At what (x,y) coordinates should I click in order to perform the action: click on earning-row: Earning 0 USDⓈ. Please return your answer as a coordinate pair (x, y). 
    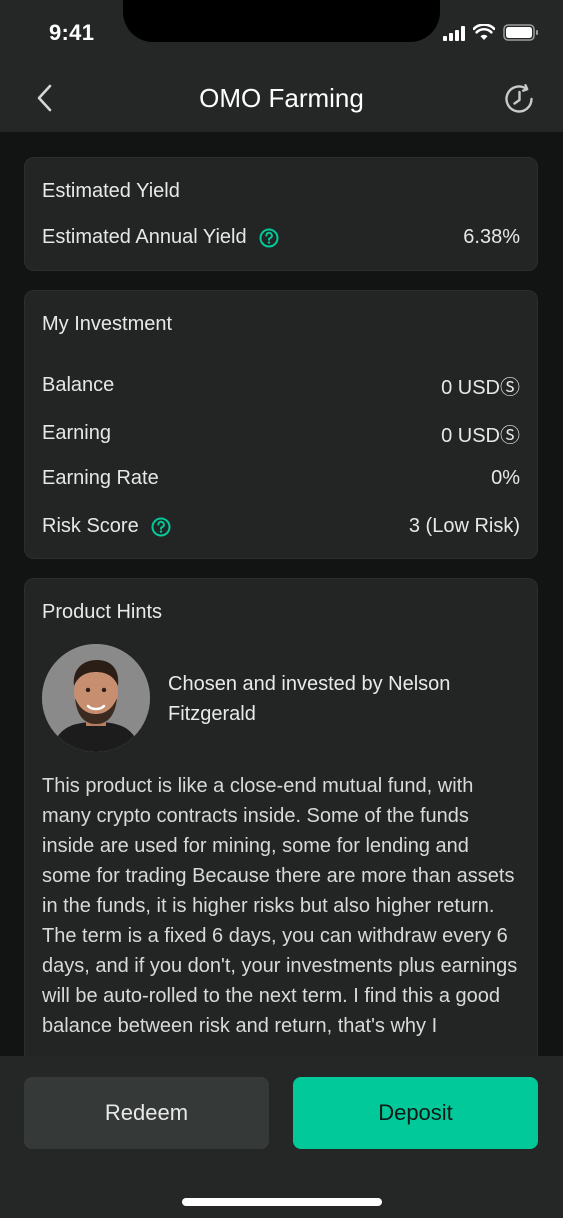
    Looking at the image, I should click on (281, 433).